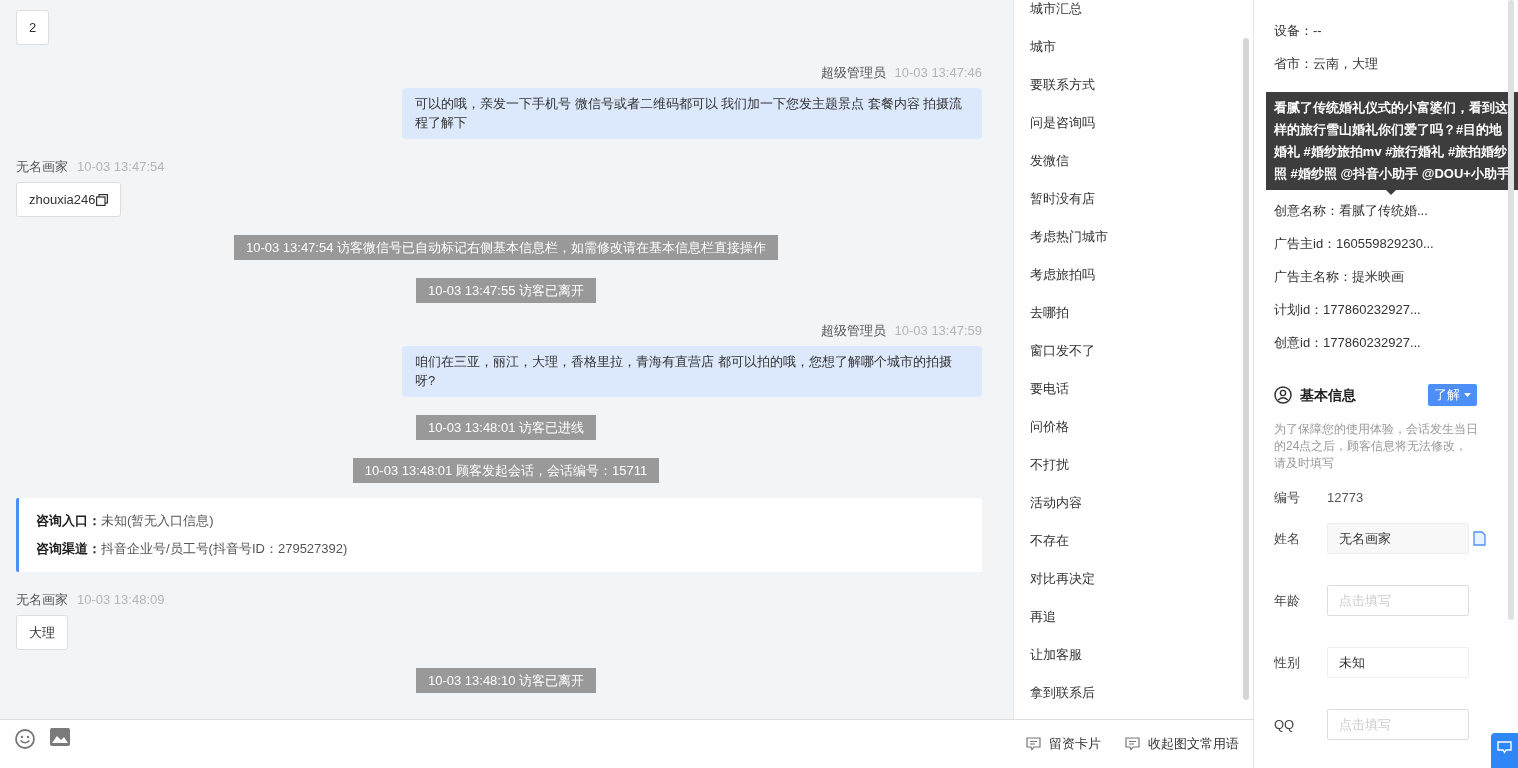 The image size is (1518, 768). What do you see at coordinates (1328, 395) in the screenshot?
I see `section-title: 基本信息` at bounding box center [1328, 395].